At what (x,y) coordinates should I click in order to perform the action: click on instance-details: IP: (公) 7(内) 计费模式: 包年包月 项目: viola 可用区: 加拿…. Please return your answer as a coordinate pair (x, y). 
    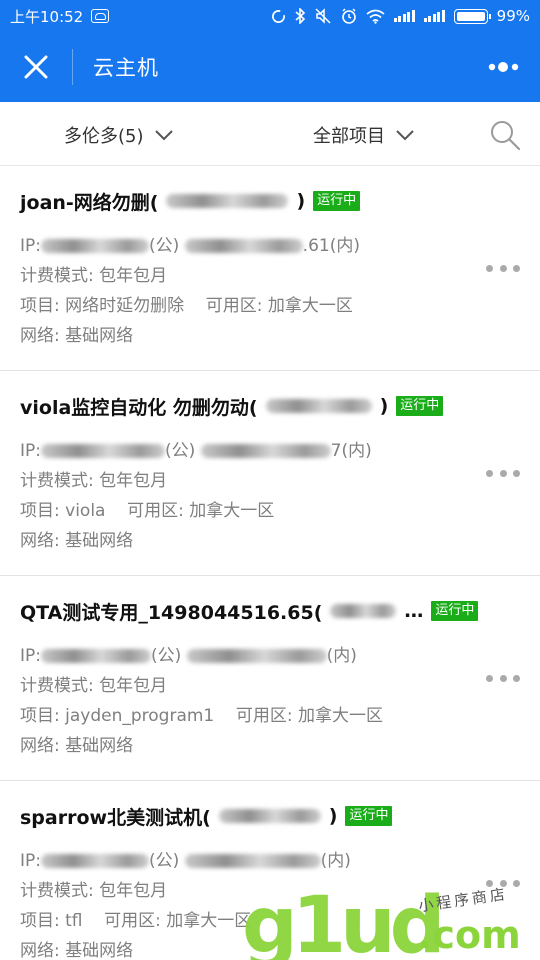
    Looking at the image, I should click on (270, 496).